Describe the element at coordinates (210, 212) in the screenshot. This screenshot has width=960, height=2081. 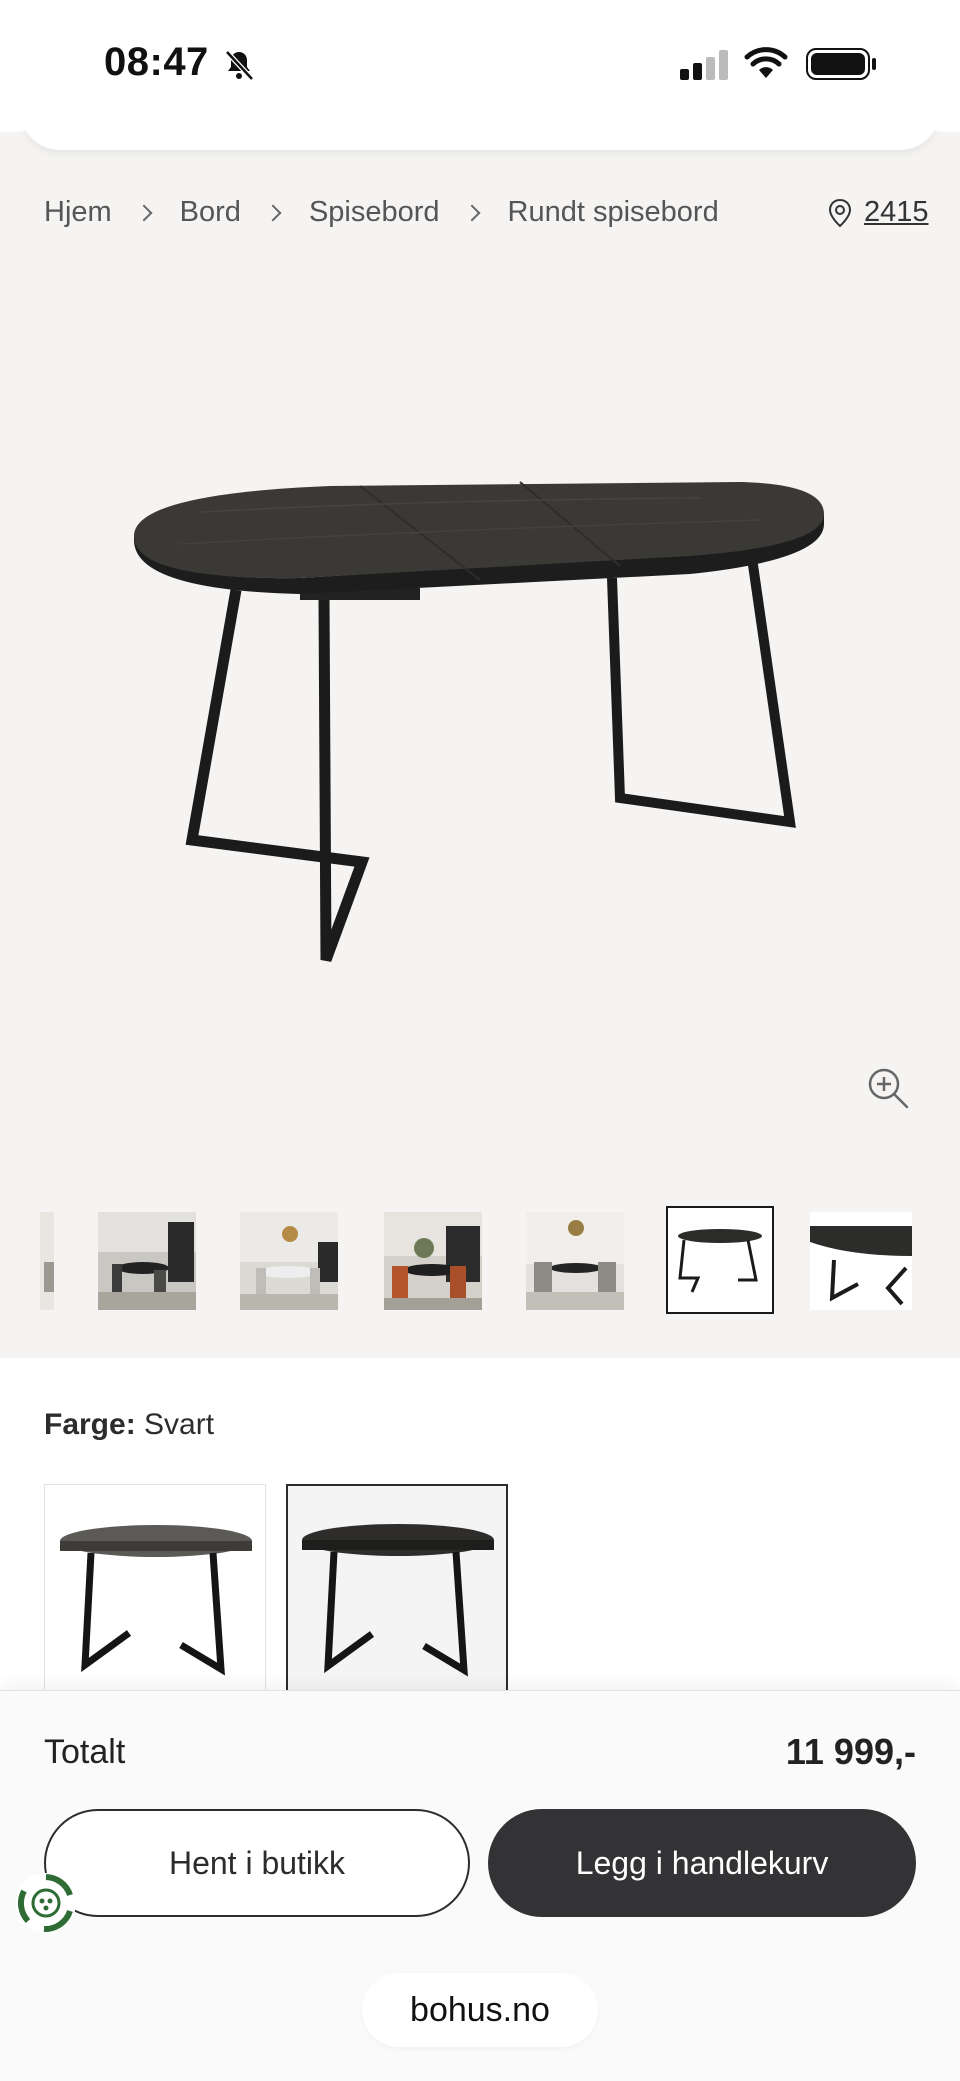
I see `breadcrumb-item-bord: Bord` at that location.